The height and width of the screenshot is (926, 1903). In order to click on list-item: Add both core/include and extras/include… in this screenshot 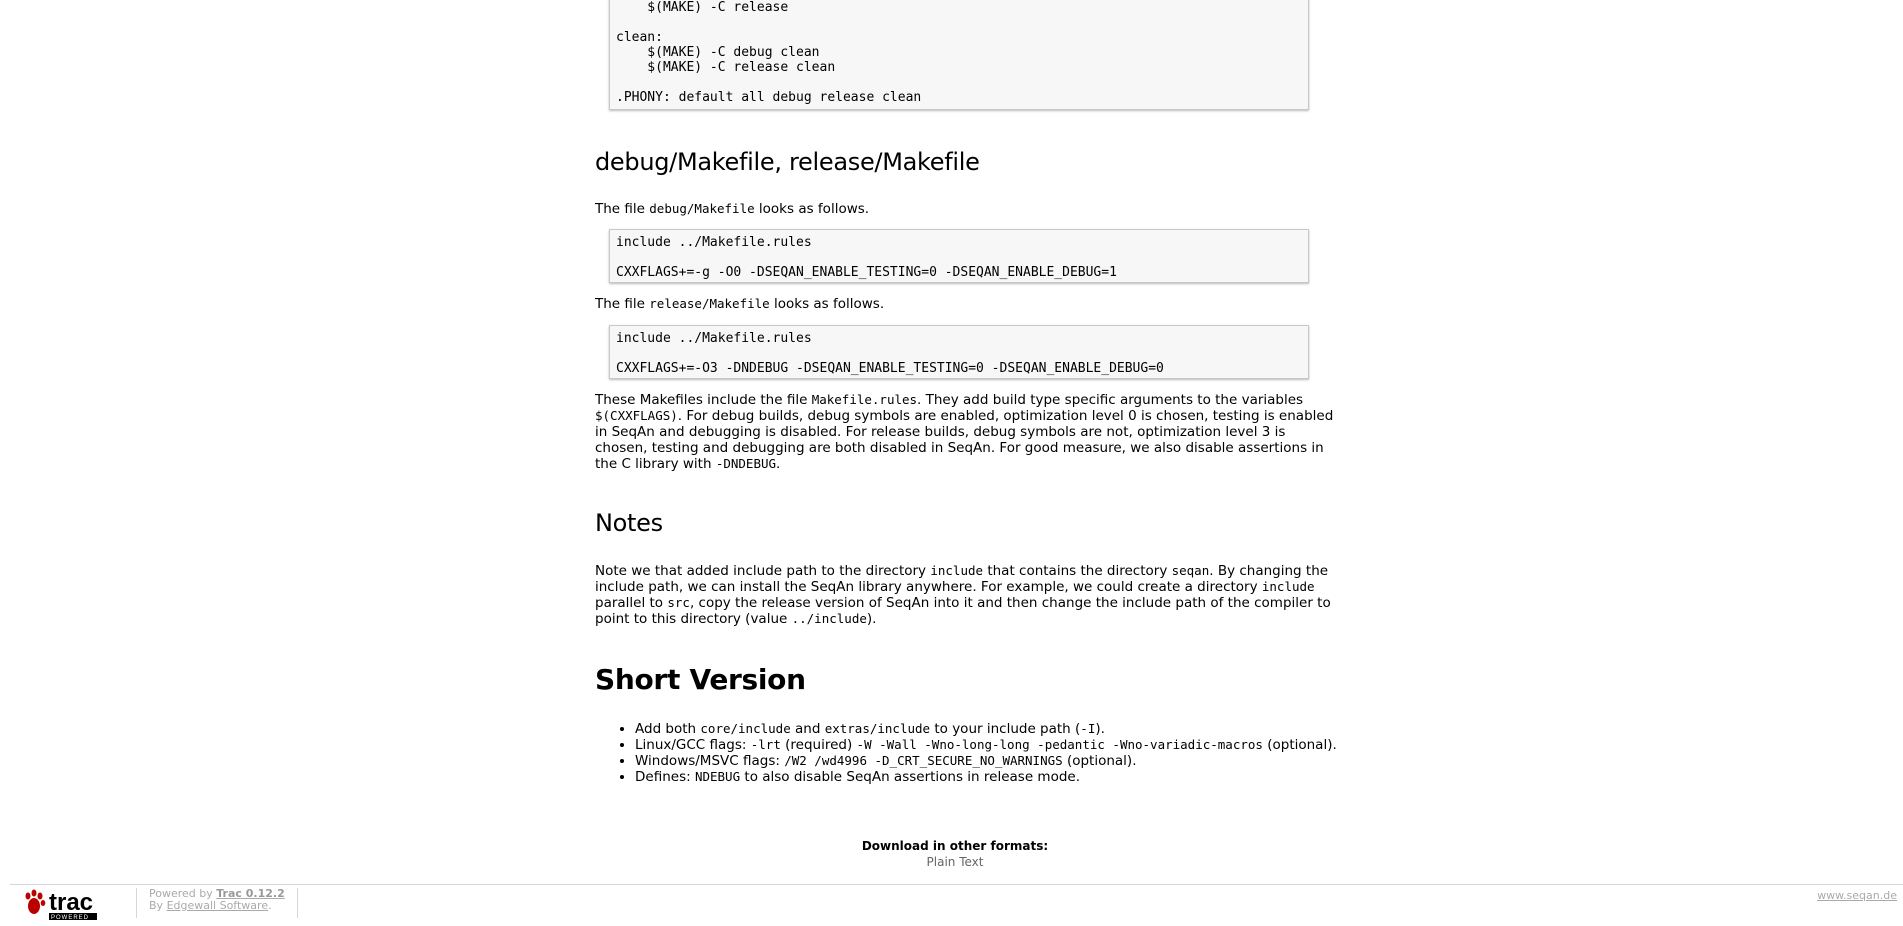, I will do `click(1000, 729)`.